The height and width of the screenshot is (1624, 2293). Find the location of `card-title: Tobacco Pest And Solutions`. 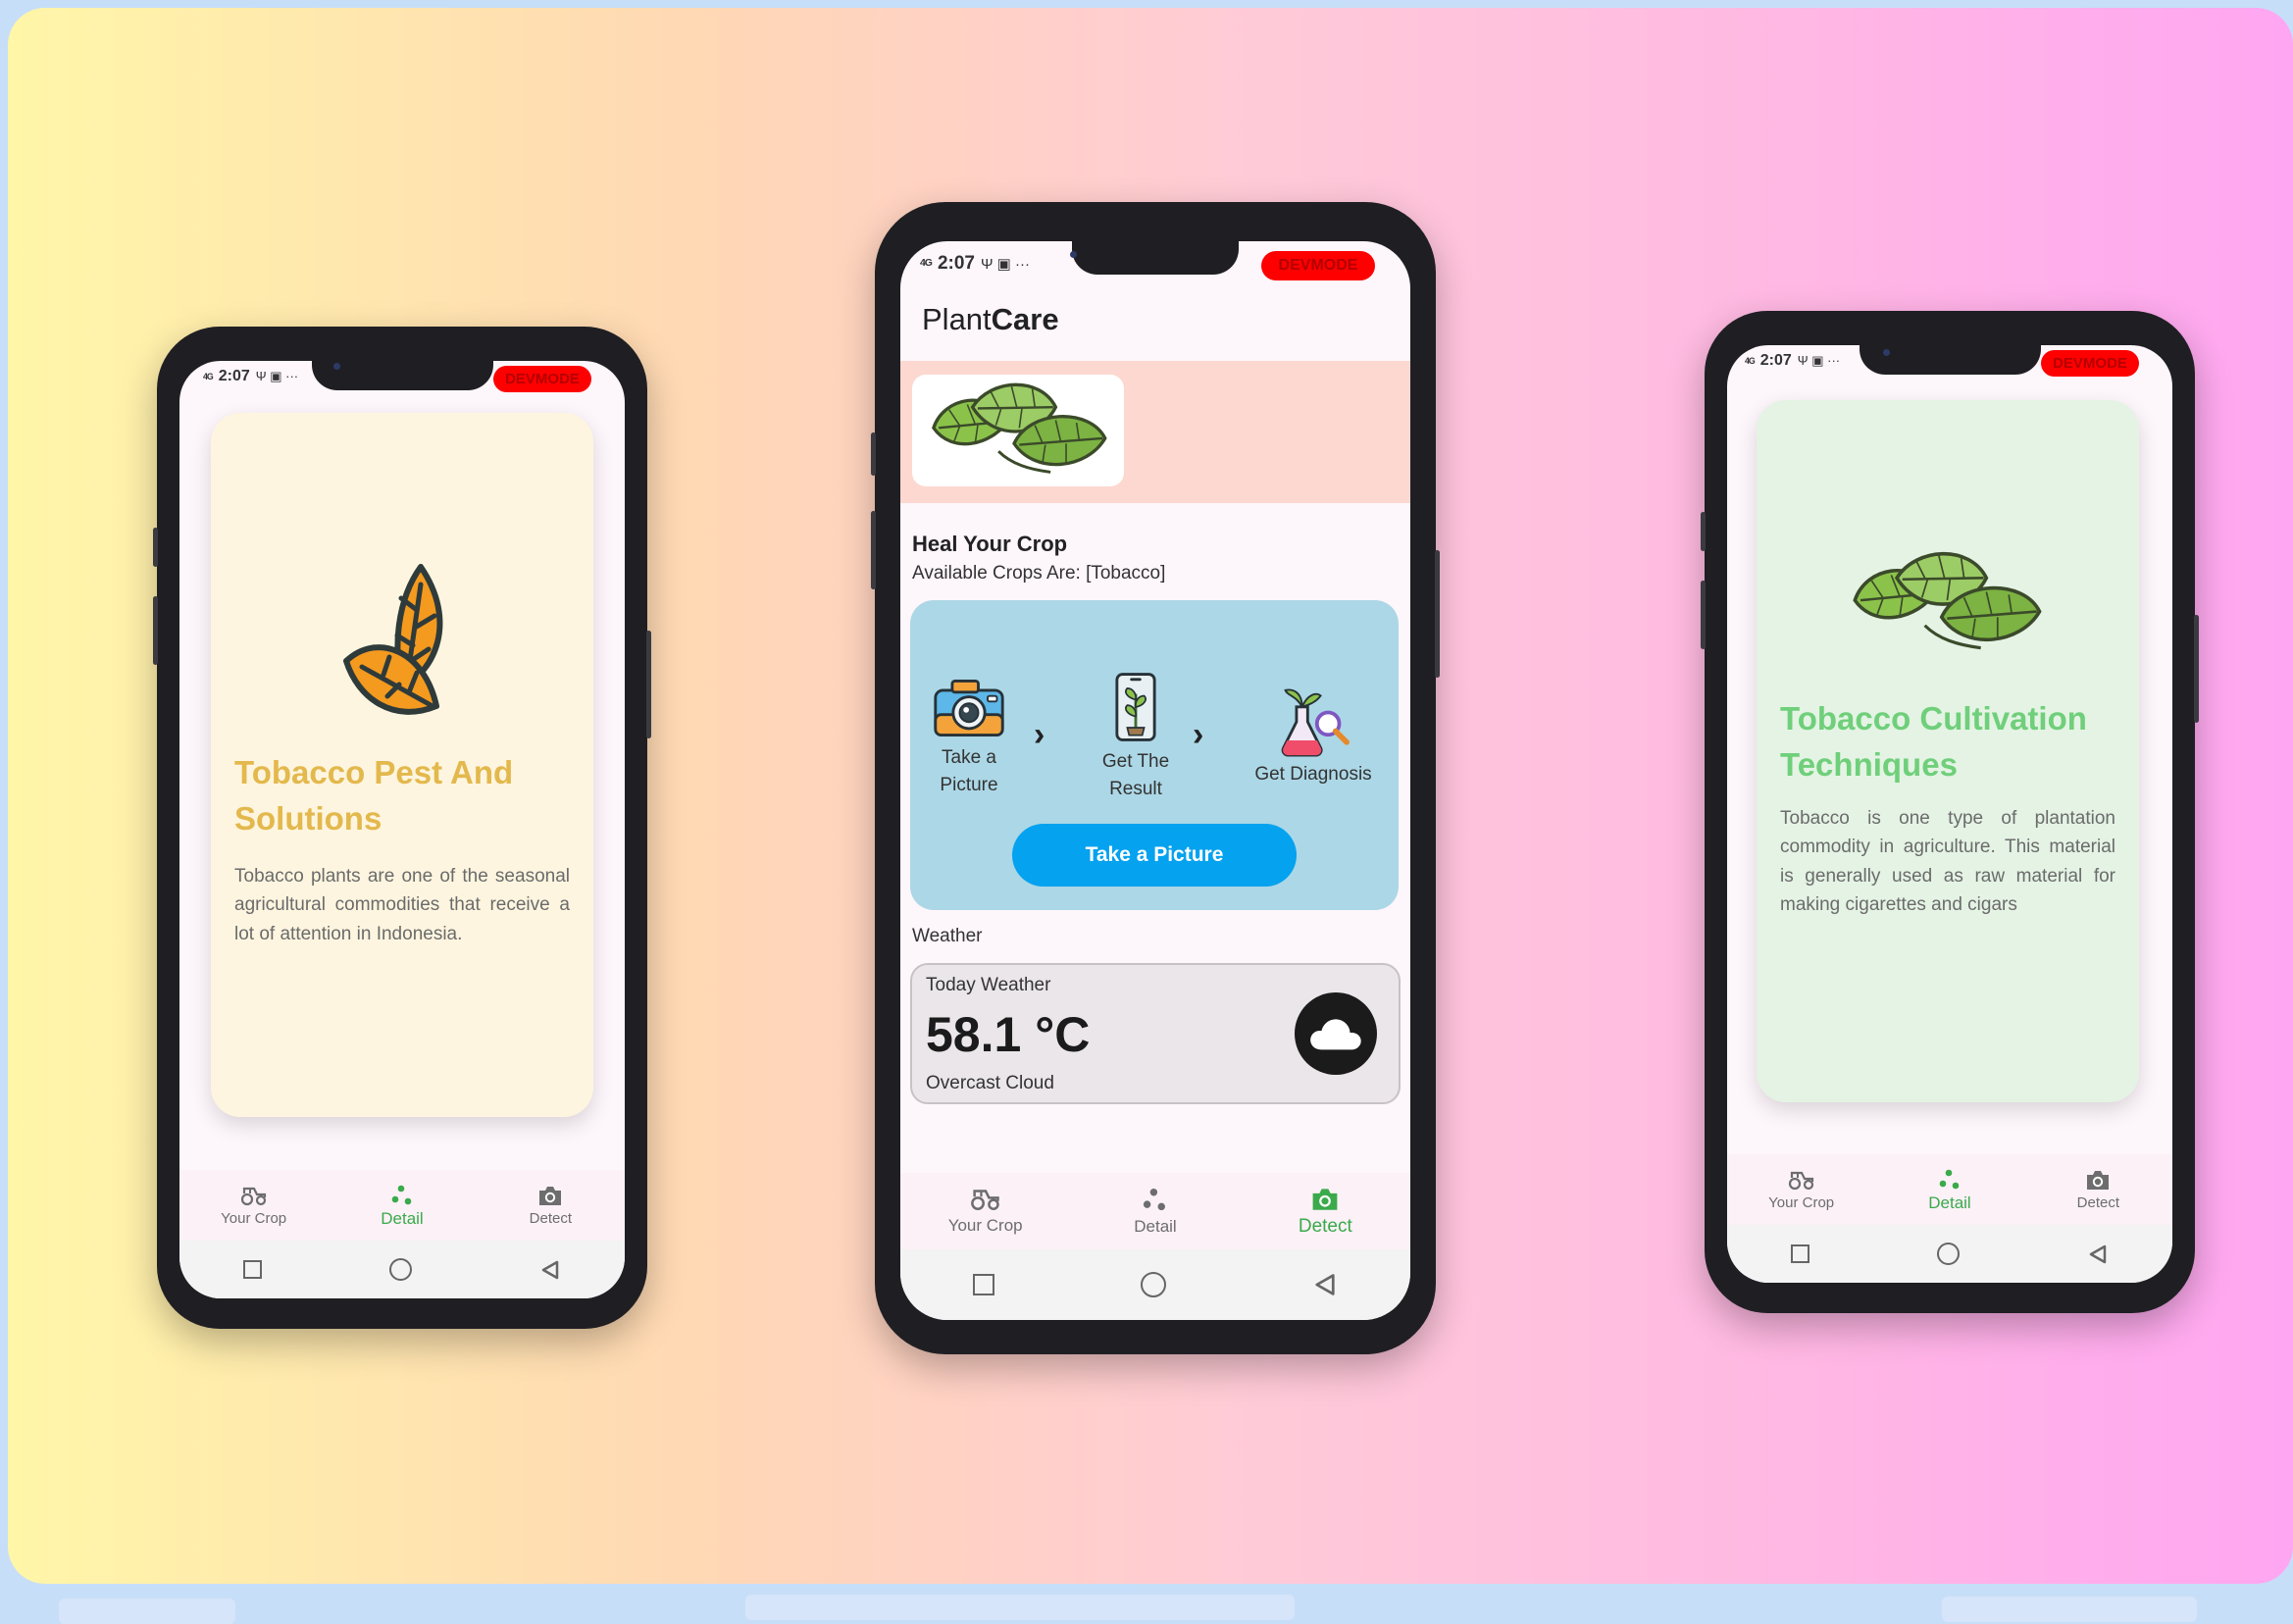

card-title: Tobacco Pest And Solutions is located at coordinates (374, 795).